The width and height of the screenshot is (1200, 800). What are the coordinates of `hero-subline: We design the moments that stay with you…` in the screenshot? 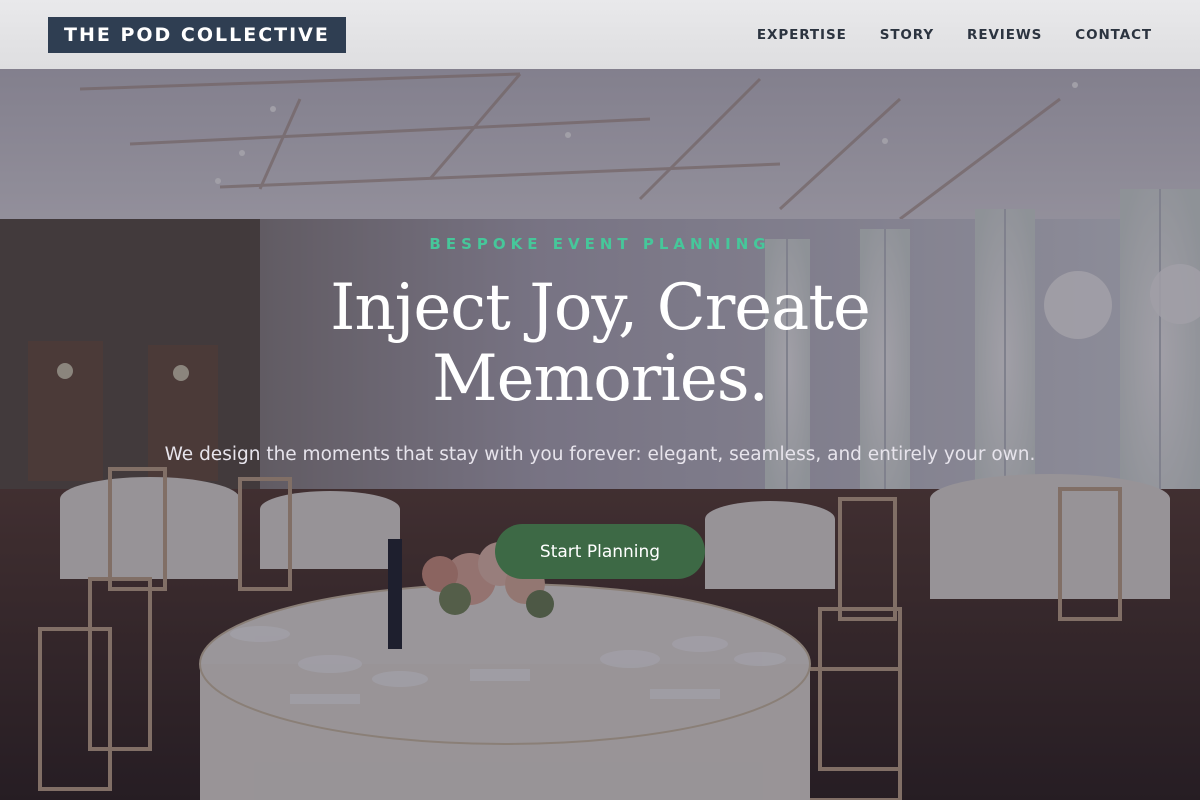 It's located at (600, 454).